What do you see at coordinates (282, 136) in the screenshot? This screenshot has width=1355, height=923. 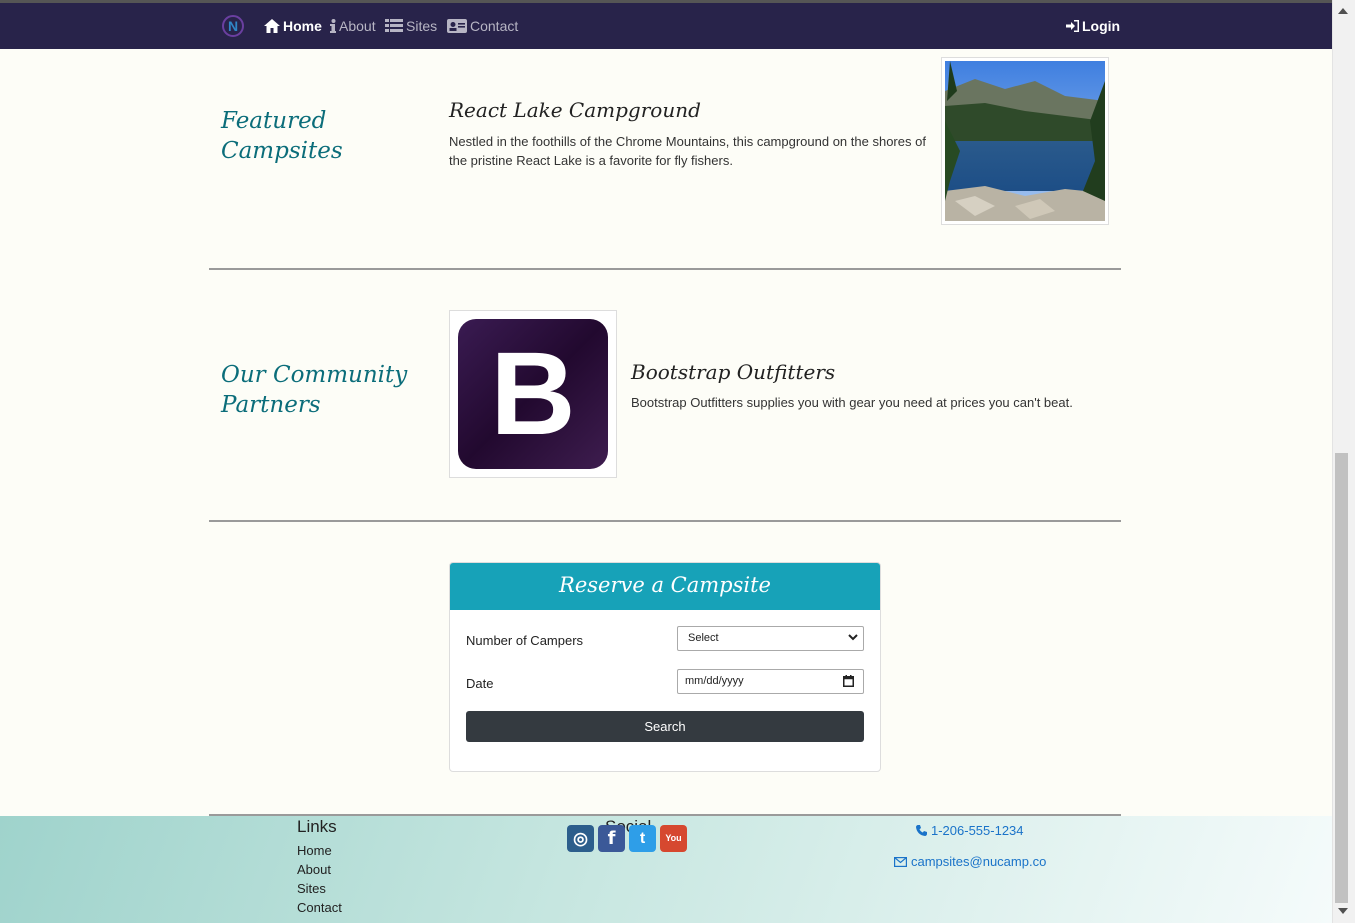 I see `featured-heading: Featured Campsites` at bounding box center [282, 136].